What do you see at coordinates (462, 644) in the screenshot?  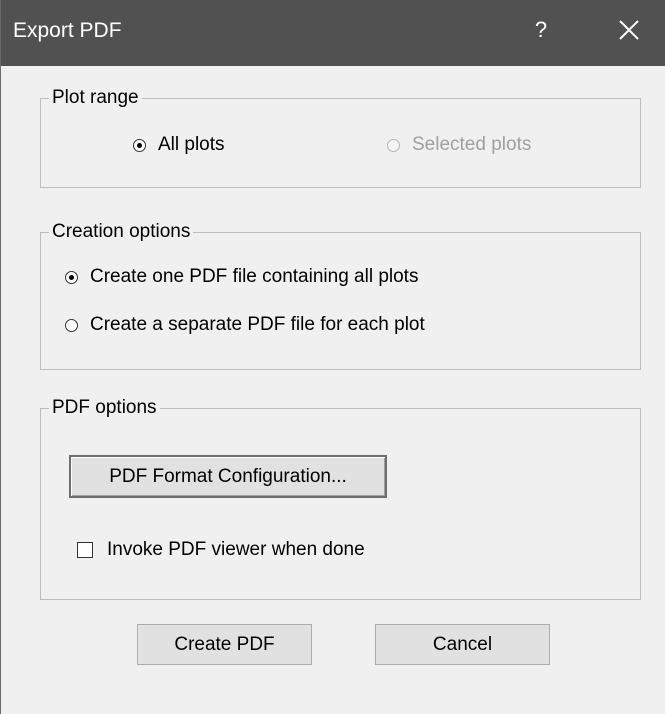 I see `cancel-button: Cancel` at bounding box center [462, 644].